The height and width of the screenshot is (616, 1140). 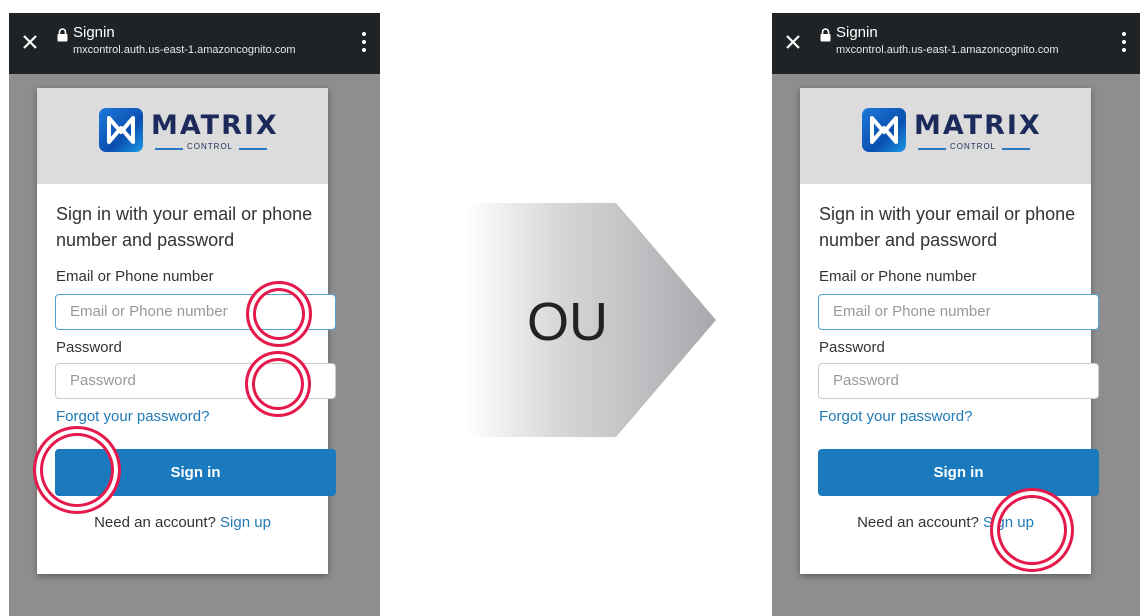 I want to click on signin-button: Sign in, so click(x=958, y=472).